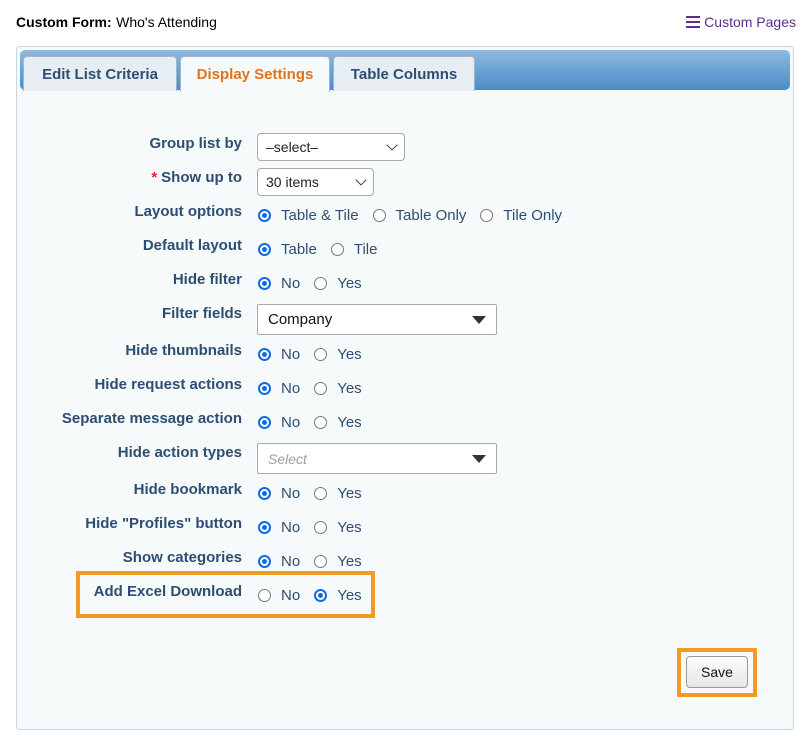  I want to click on list-icon, so click(693, 22).